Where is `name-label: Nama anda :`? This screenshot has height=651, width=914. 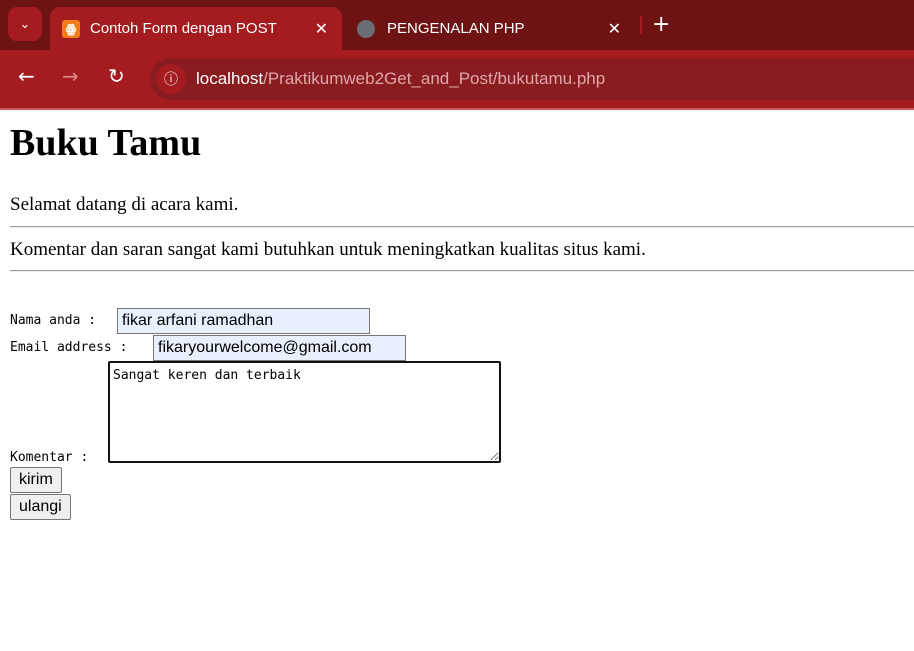 name-label: Nama anda : is located at coordinates (53, 320).